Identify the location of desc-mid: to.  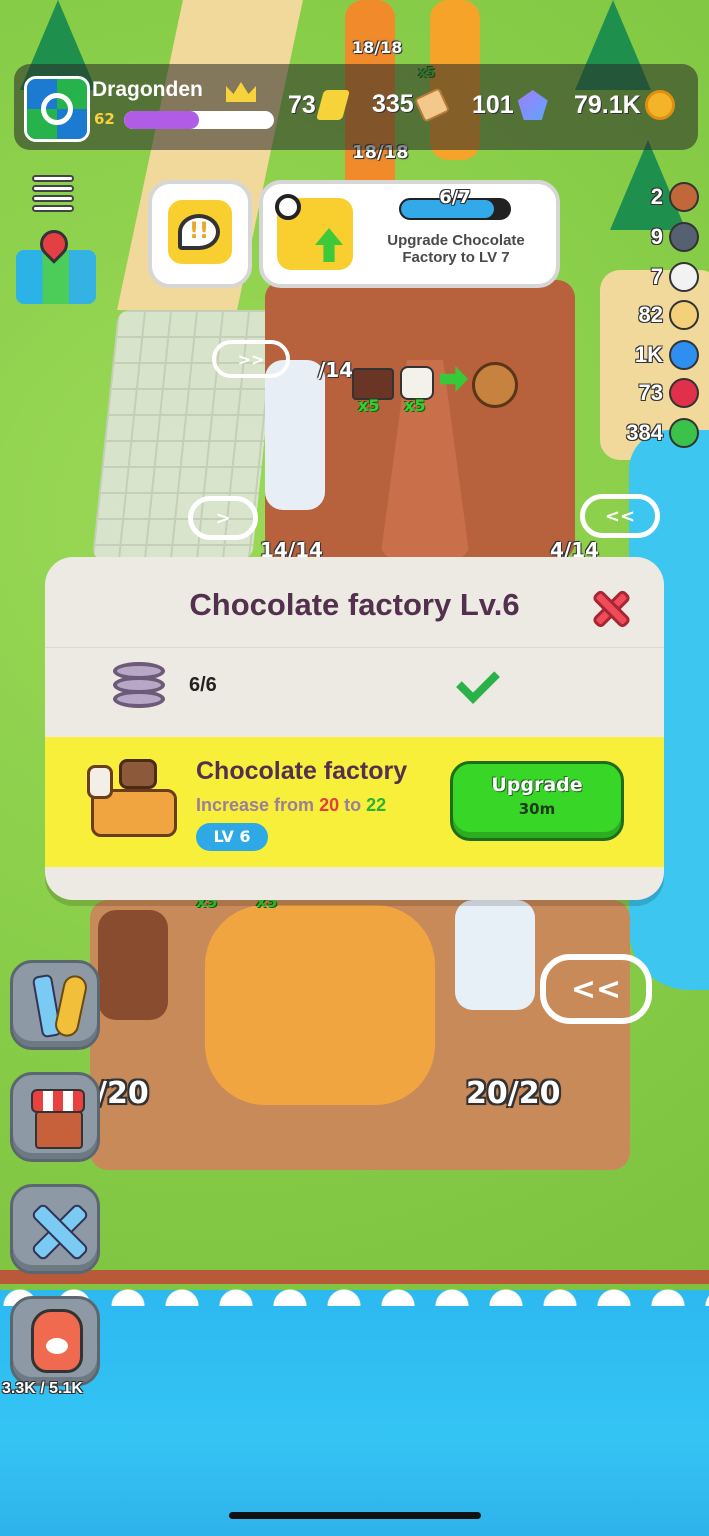
(353, 805).